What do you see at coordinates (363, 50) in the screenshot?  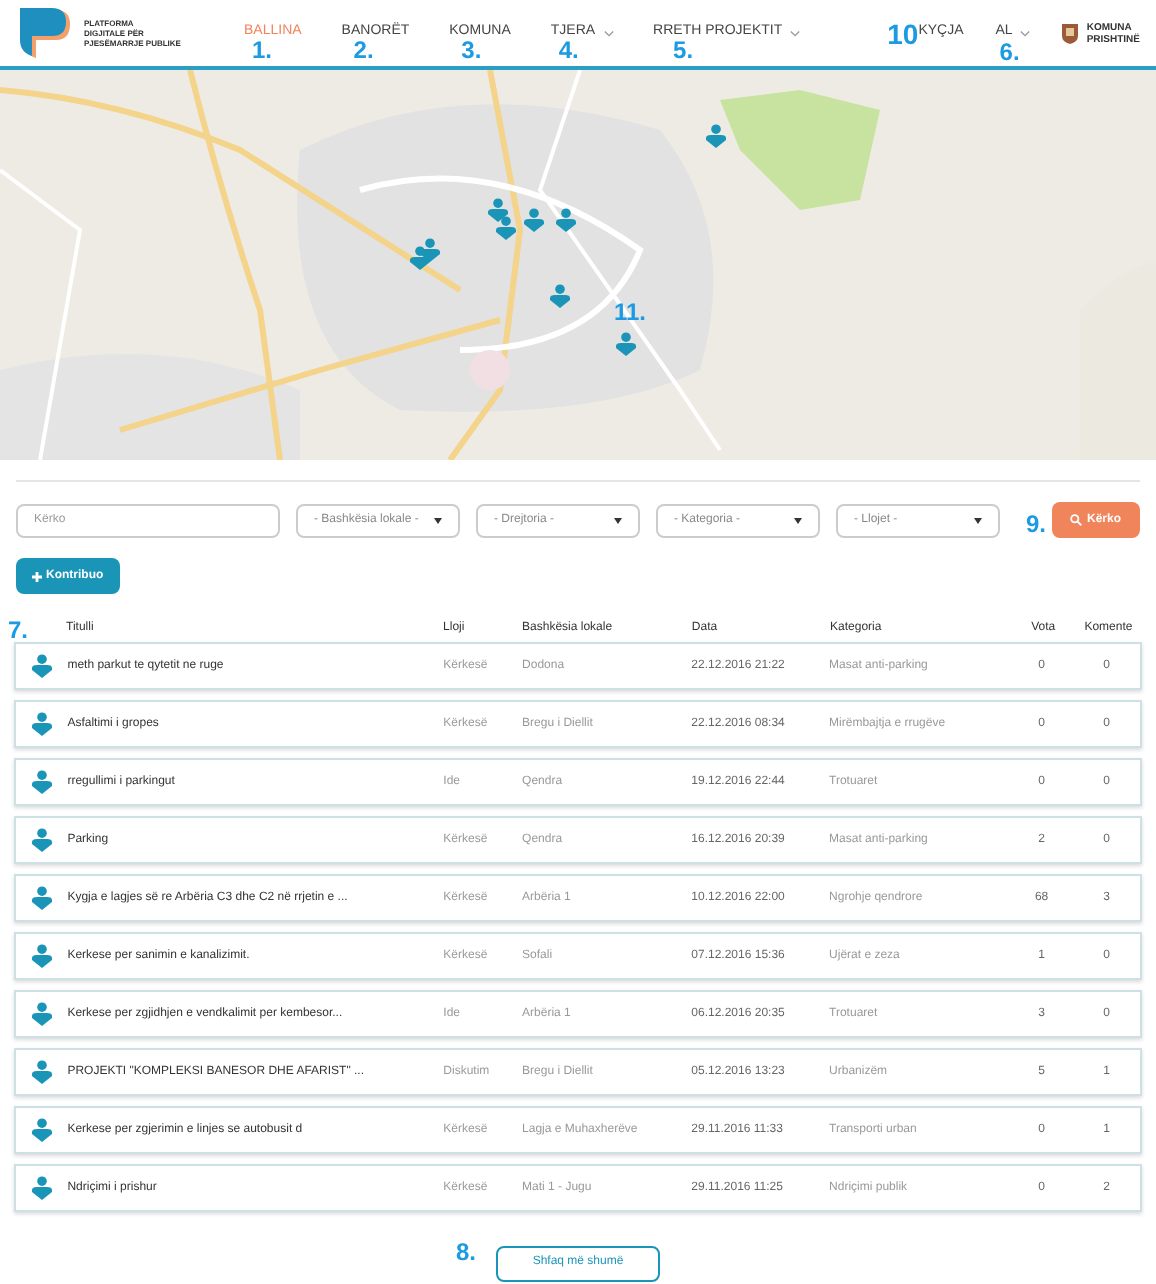 I see `annotation-number: 2.` at bounding box center [363, 50].